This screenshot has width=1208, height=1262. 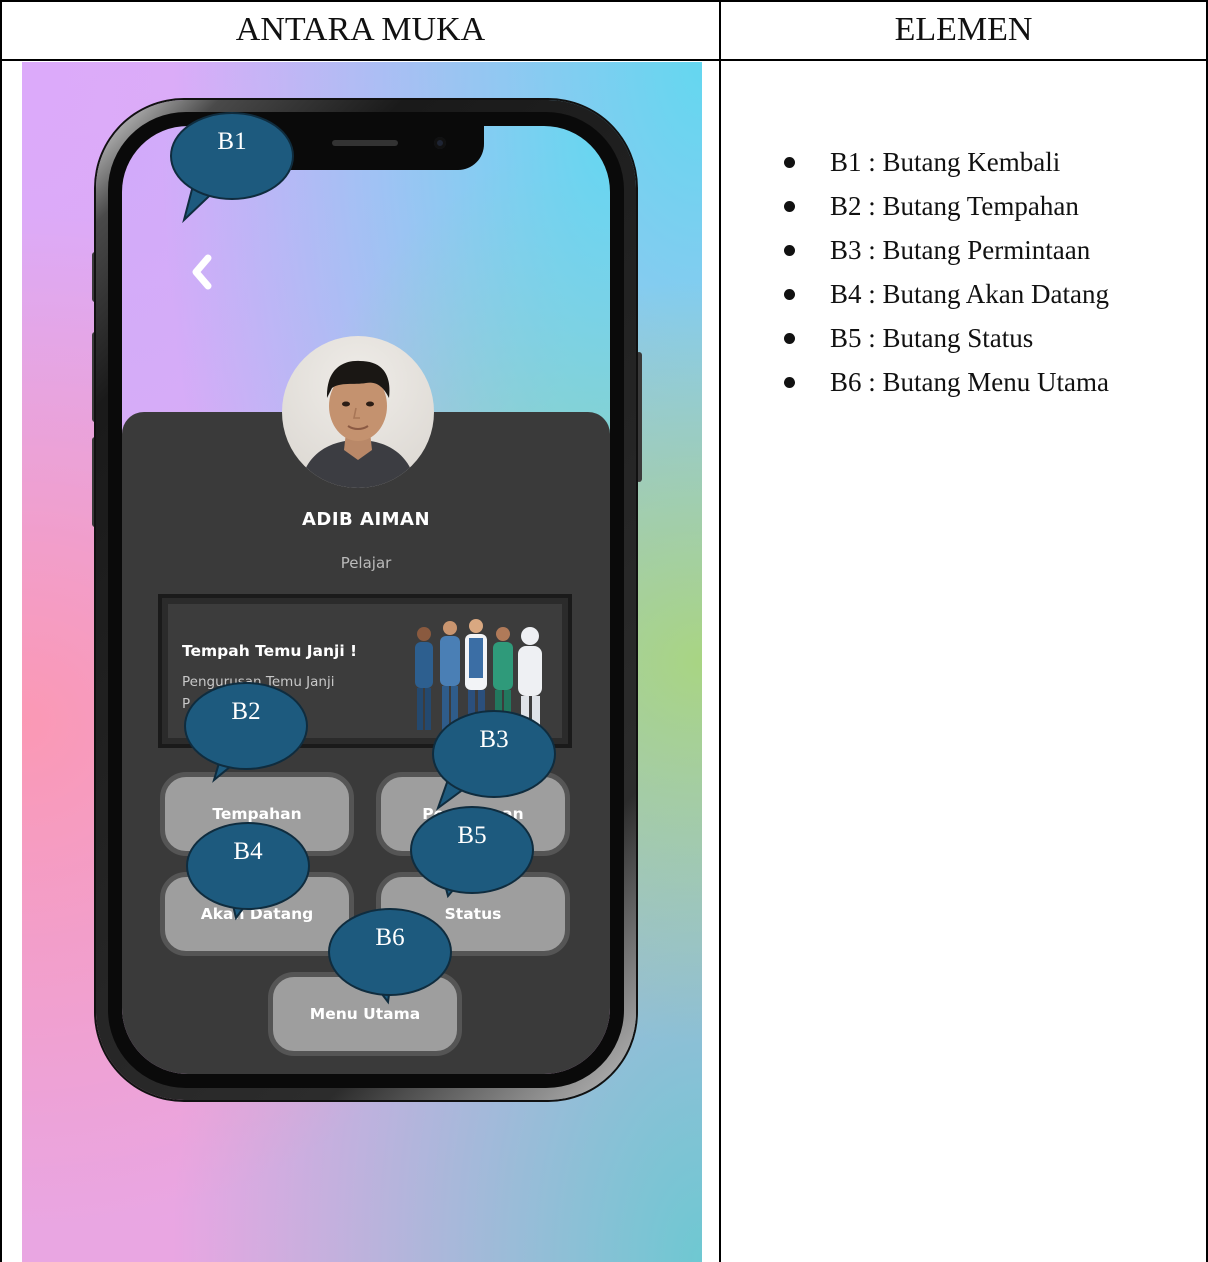 What do you see at coordinates (932, 338) in the screenshot?
I see `legend-item-label: B5 : Butang Status` at bounding box center [932, 338].